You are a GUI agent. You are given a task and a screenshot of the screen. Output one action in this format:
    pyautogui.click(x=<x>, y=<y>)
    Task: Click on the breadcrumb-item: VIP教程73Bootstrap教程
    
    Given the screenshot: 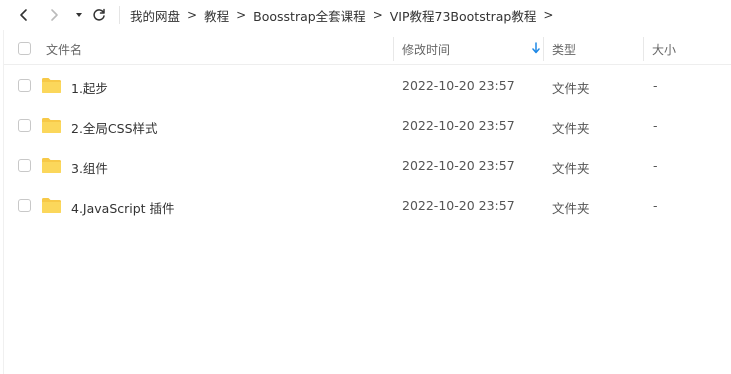 What is the action you would take?
    pyautogui.click(x=463, y=15)
    